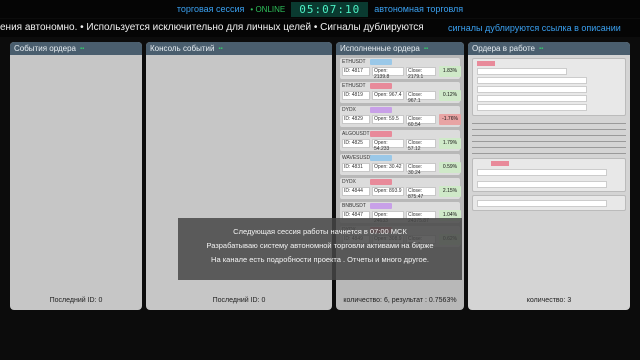 This screenshot has width=640, height=360. Describe the element at coordinates (388, 95) in the screenshot. I see `order-open-price: Open: 967.4` at that location.